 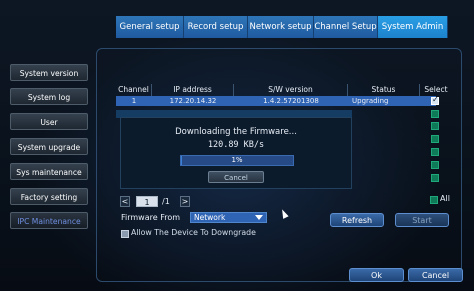 What do you see at coordinates (445, 198) in the screenshot?
I see `select-all-label: All` at bounding box center [445, 198].